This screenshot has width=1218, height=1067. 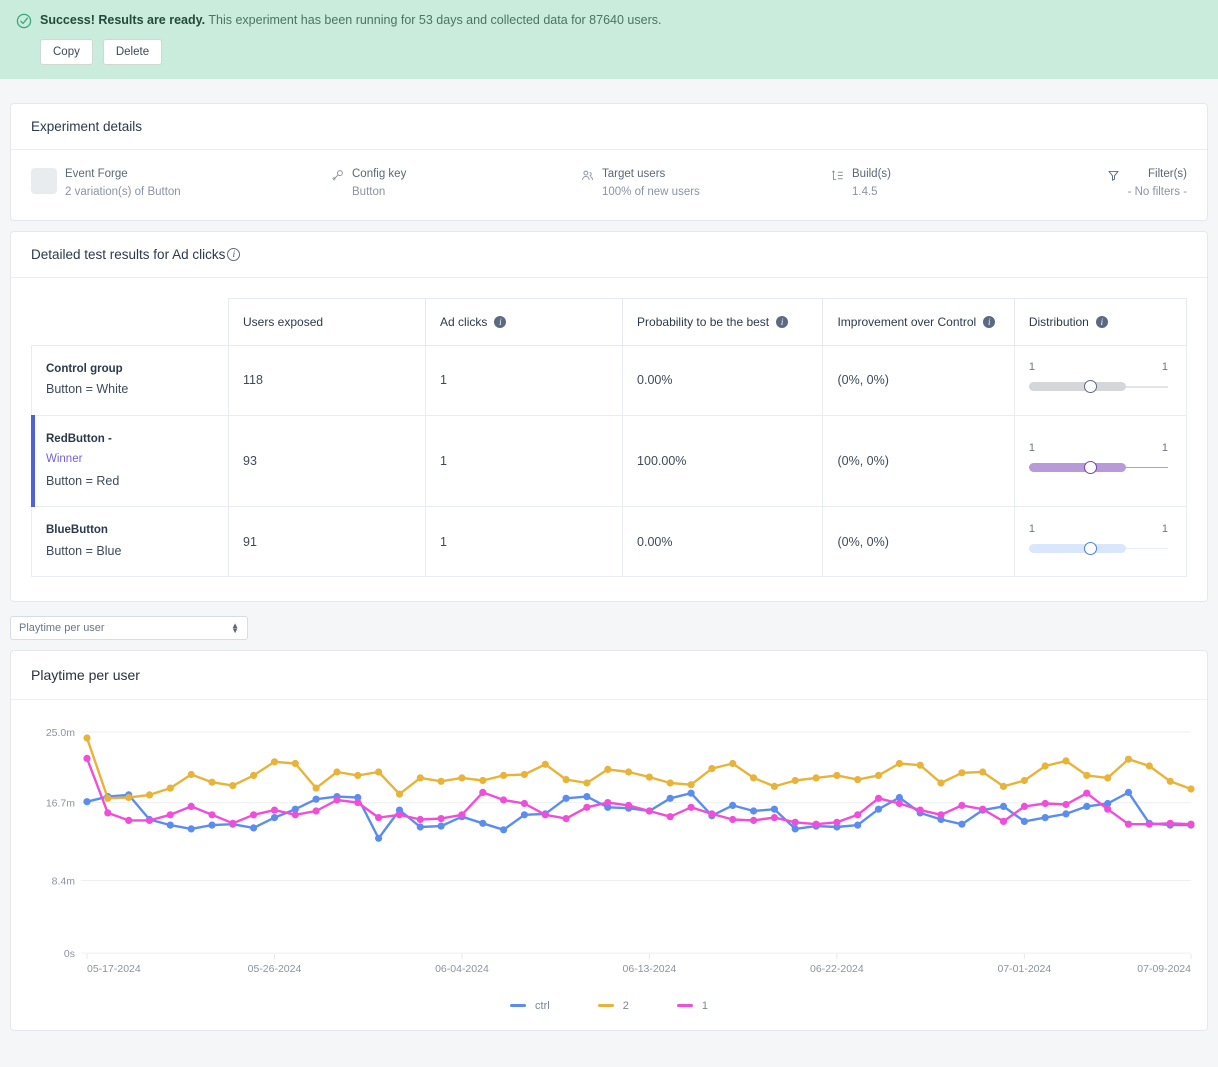 What do you see at coordinates (706, 184) in the screenshot?
I see `detail-target-users: Target users 100% of new users` at bounding box center [706, 184].